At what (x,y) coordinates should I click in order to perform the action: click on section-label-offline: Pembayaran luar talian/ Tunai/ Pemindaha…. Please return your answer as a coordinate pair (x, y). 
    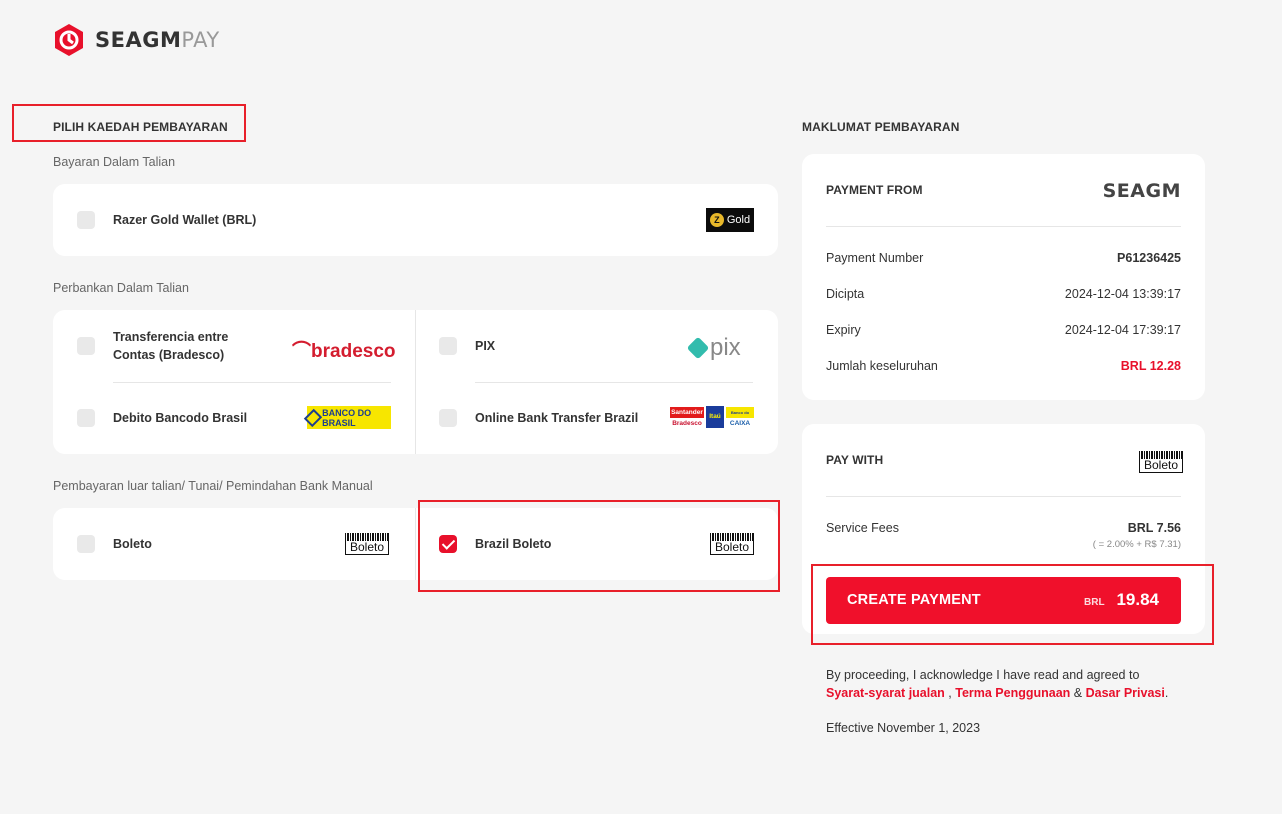
    Looking at the image, I should click on (213, 486).